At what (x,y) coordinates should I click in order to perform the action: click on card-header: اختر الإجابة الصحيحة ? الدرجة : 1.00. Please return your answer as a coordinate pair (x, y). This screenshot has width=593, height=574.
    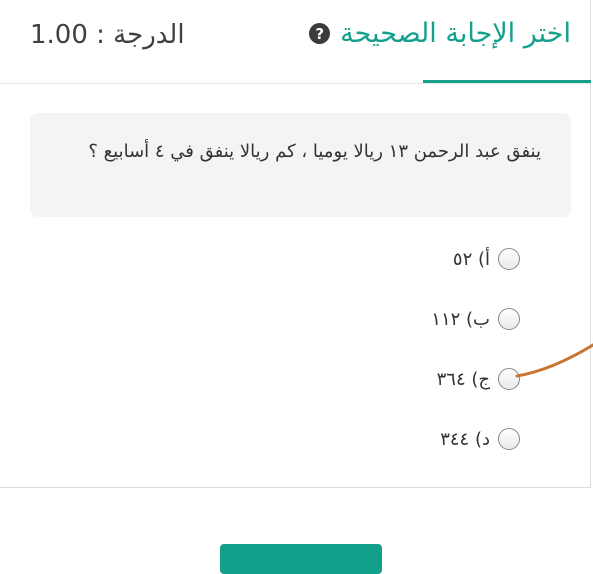
    Looking at the image, I should click on (295, 42).